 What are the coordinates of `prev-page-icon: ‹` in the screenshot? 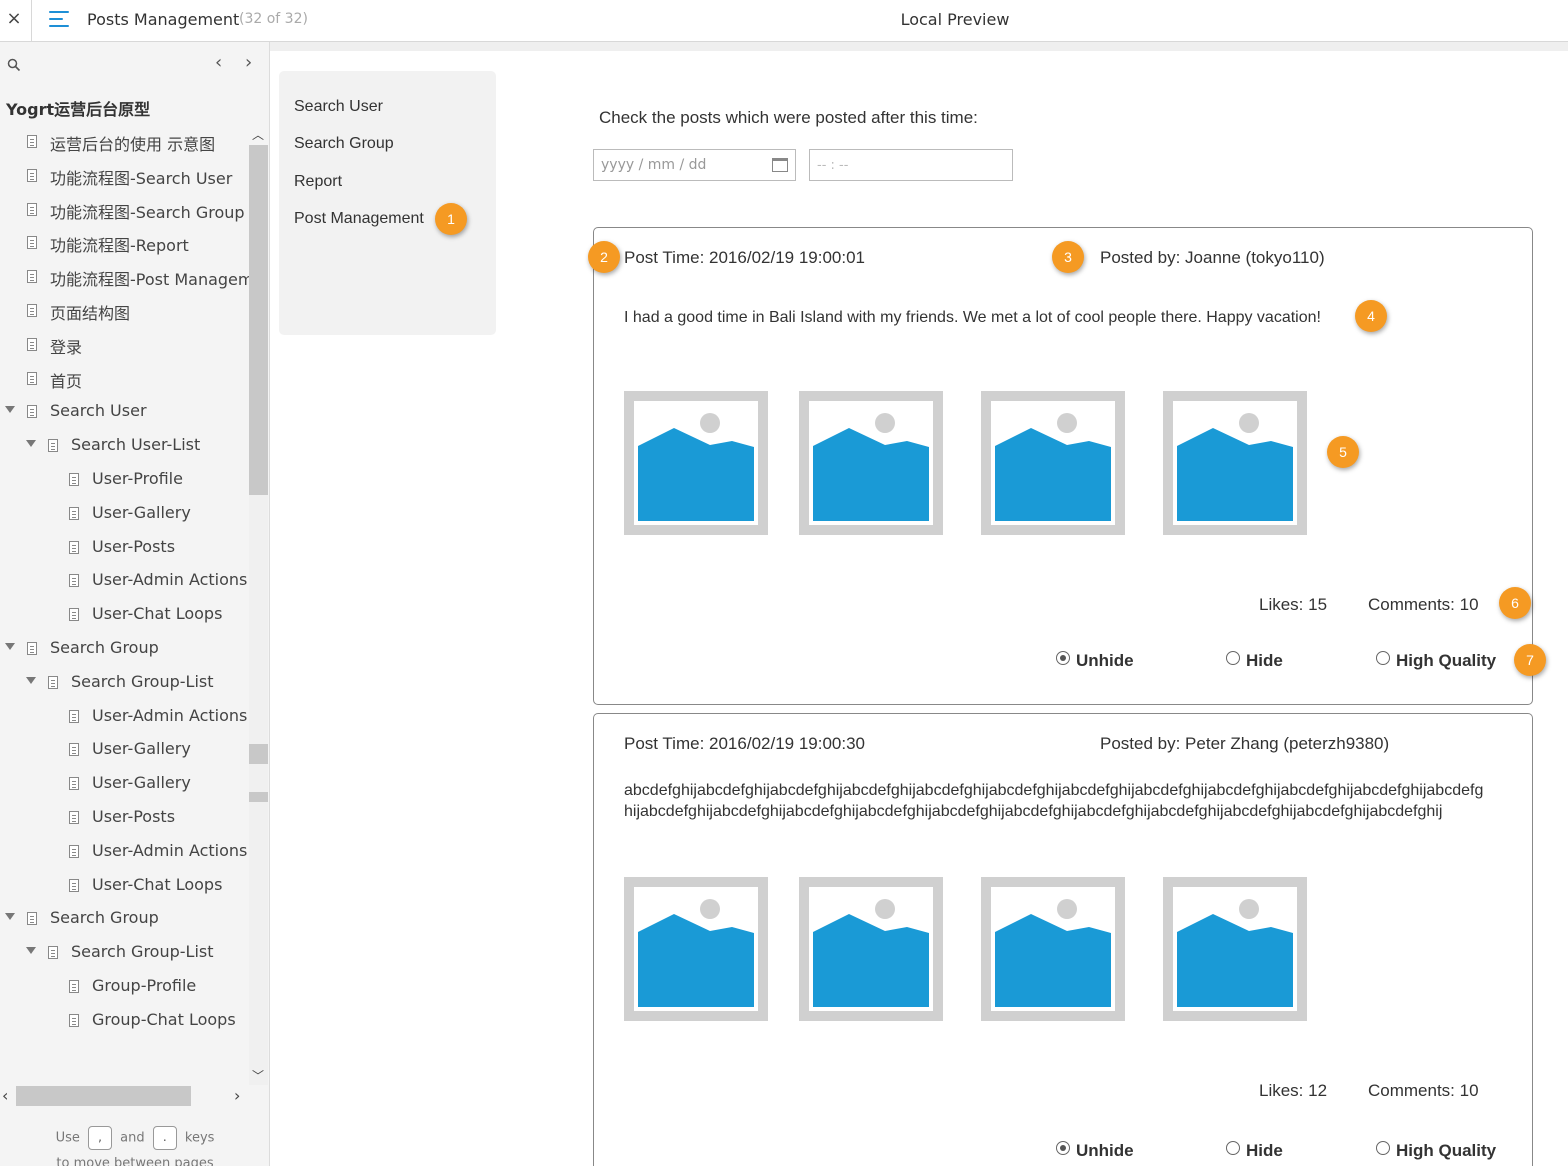 It's located at (218, 62).